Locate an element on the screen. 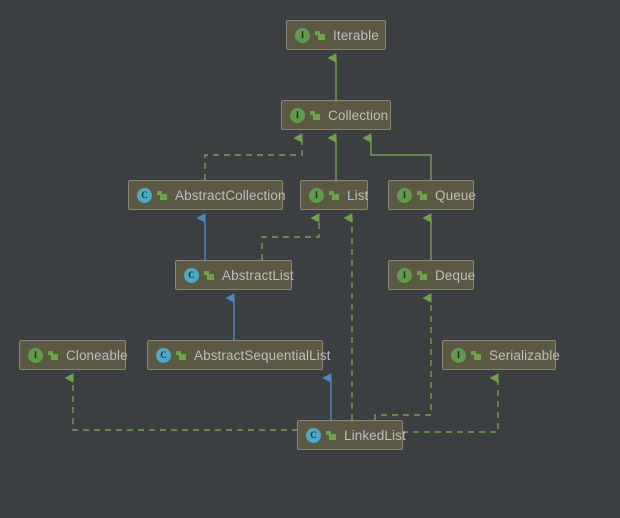  node-label: Queue is located at coordinates (456, 195).